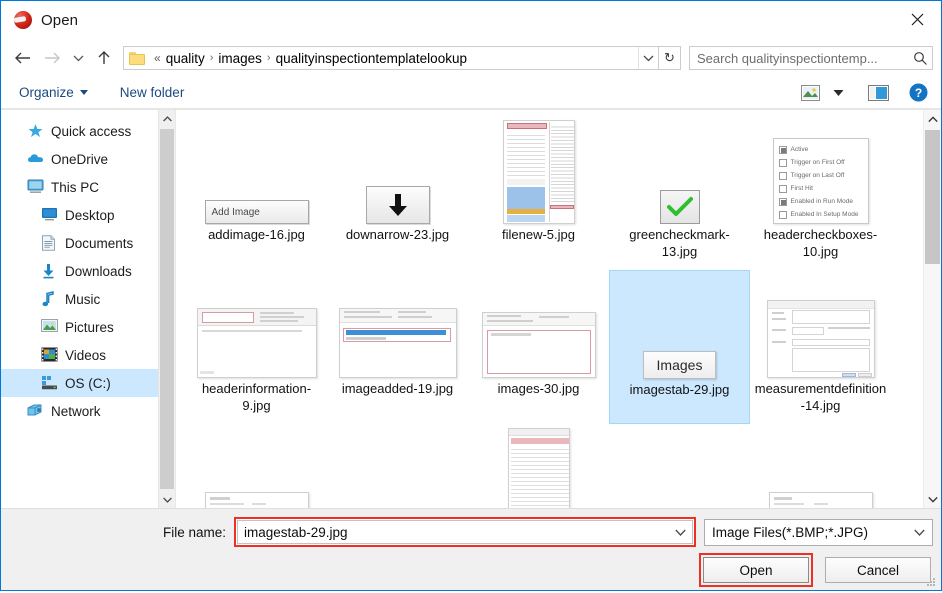 Image resolution: width=942 pixels, height=593 pixels. What do you see at coordinates (648, 58) in the screenshot?
I see `breadcrumb-chevron-down-icon` at bounding box center [648, 58].